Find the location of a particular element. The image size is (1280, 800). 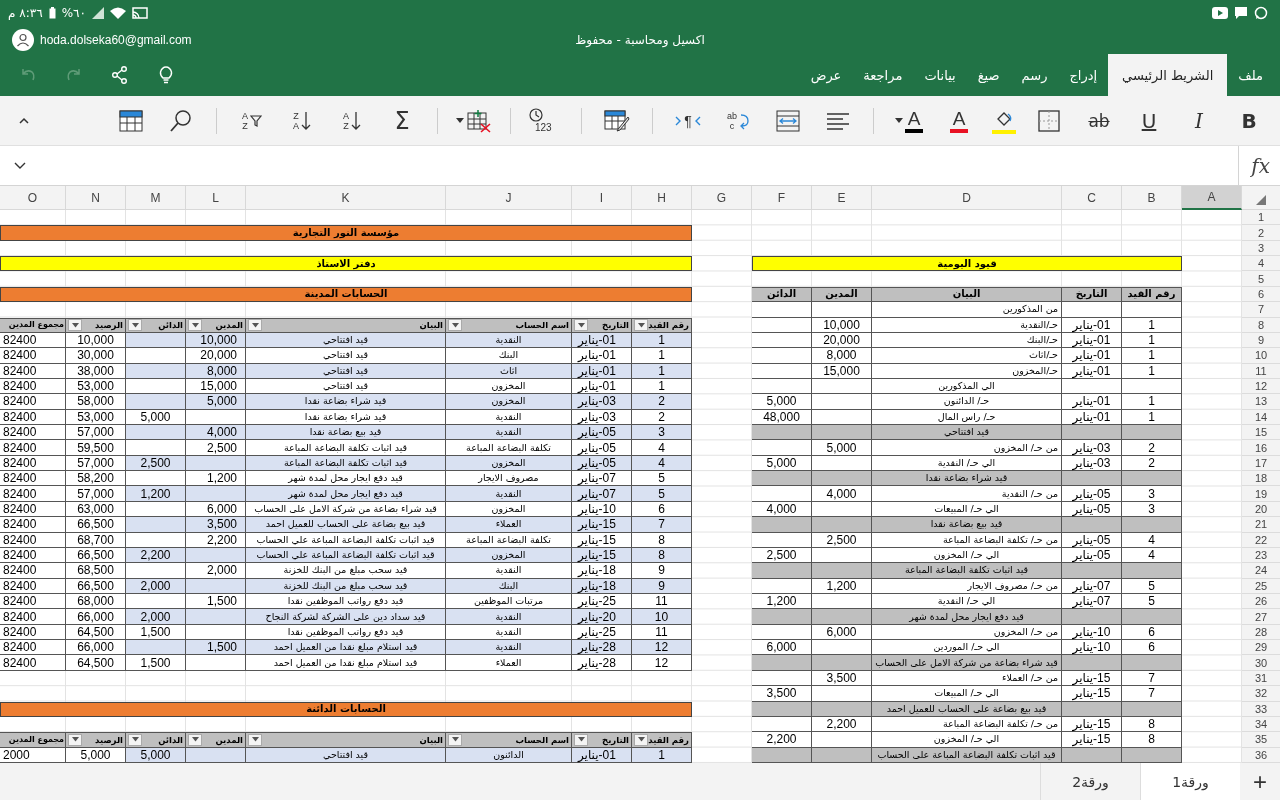

table-cell: 5 is located at coordinates (662, 494).